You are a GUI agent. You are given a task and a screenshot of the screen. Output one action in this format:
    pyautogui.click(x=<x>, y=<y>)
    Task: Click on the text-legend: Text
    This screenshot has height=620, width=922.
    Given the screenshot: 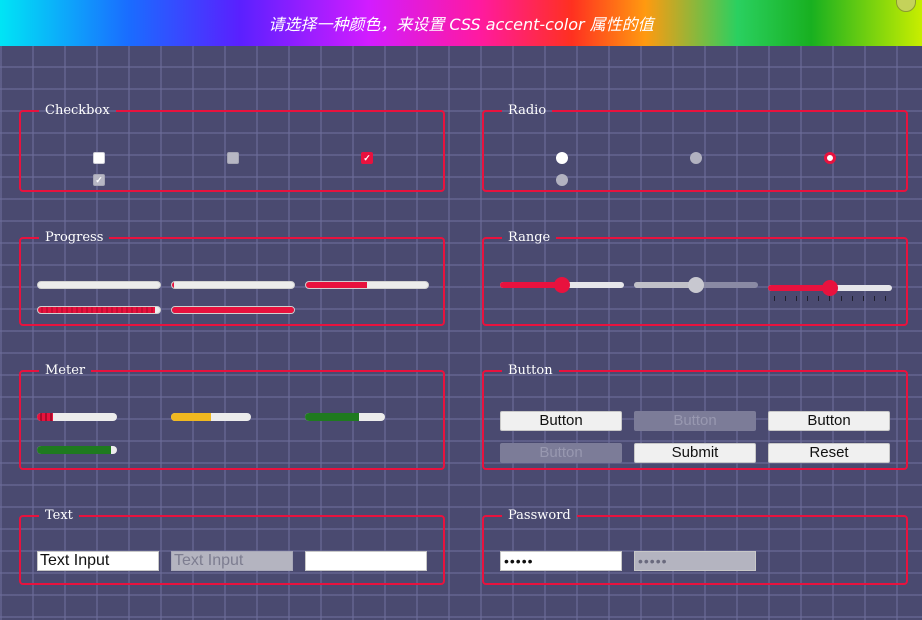 What is the action you would take?
    pyautogui.click(x=59, y=515)
    